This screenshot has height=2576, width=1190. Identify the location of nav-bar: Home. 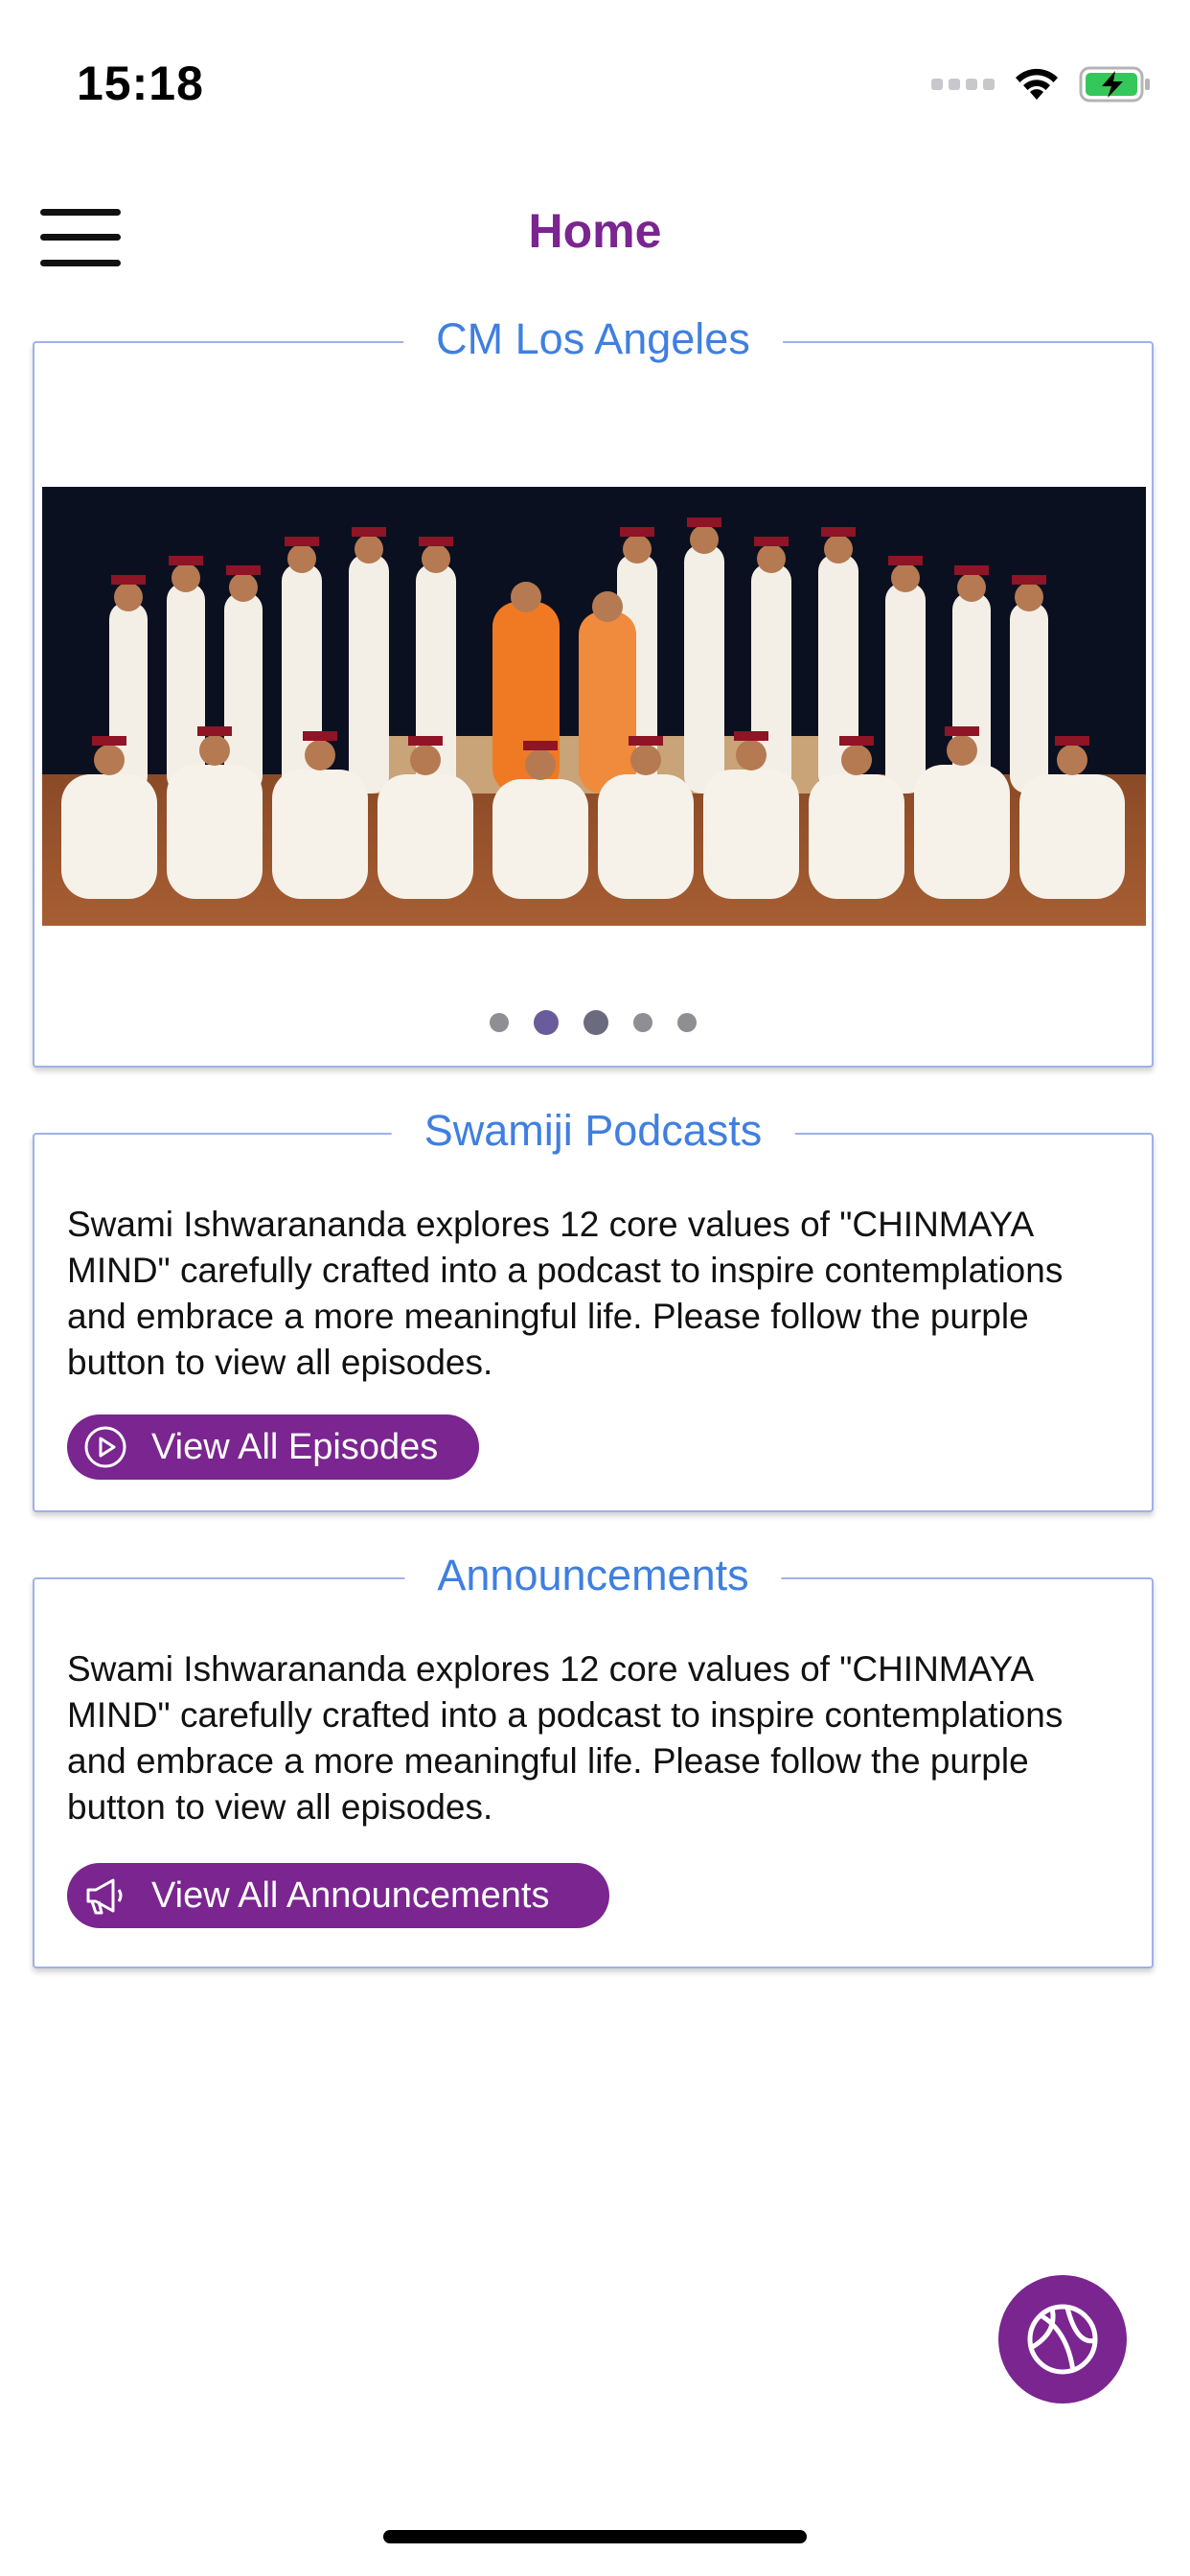
(595, 235).